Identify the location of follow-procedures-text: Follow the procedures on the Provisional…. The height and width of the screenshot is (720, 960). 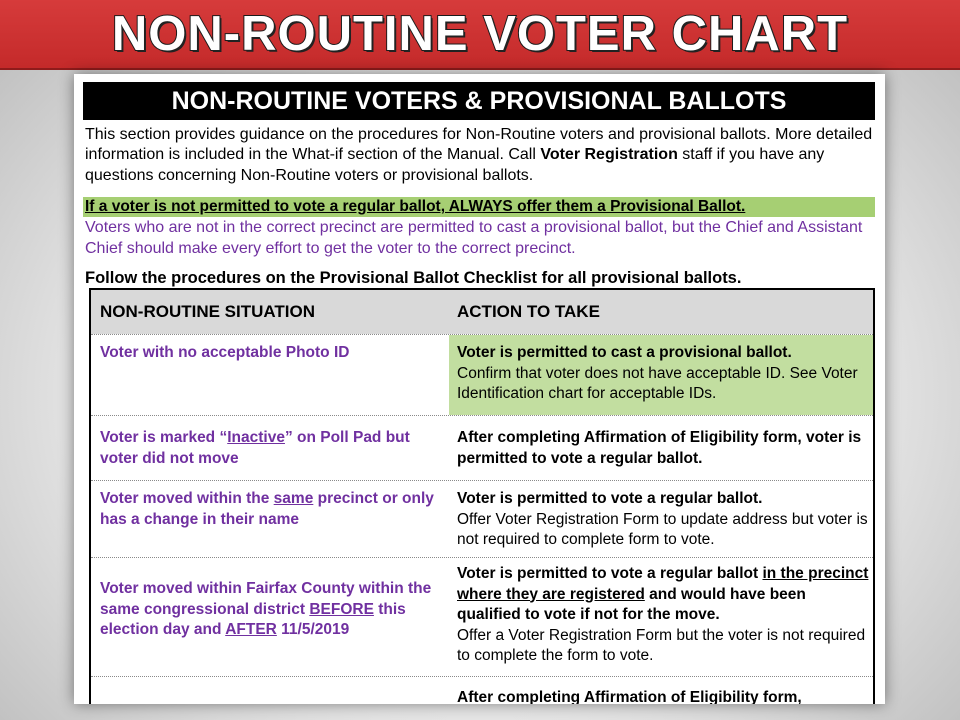
(413, 278).